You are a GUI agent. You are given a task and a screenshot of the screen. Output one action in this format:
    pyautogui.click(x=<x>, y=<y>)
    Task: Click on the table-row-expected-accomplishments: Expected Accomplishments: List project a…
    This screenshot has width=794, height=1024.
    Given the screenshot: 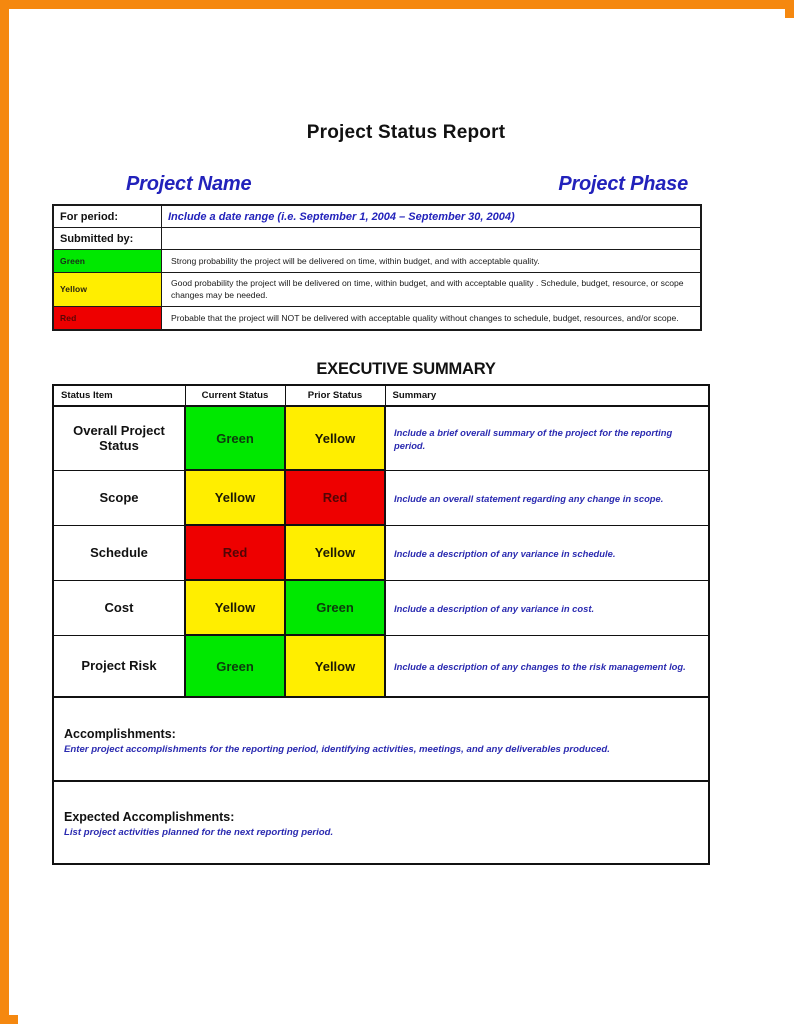 What is the action you would take?
    pyautogui.click(x=381, y=822)
    